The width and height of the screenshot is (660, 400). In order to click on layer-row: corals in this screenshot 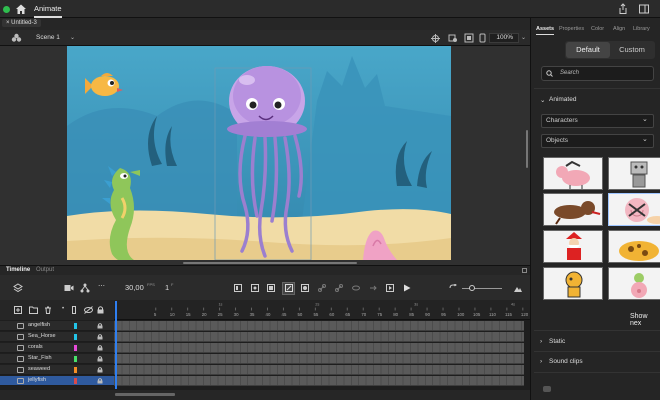, I will do `click(57, 348)`.